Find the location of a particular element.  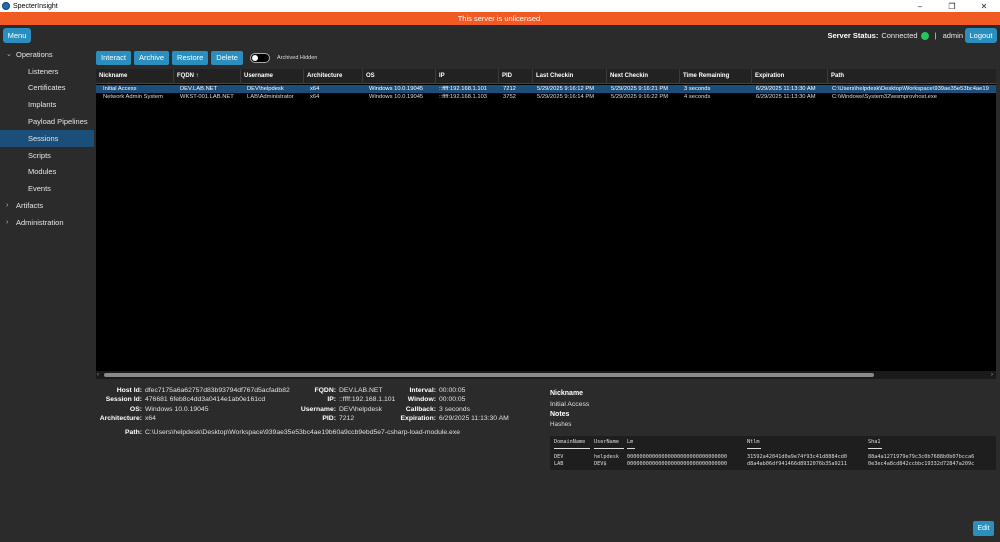

sidebar-group-label: Administration is located at coordinates (40, 222).